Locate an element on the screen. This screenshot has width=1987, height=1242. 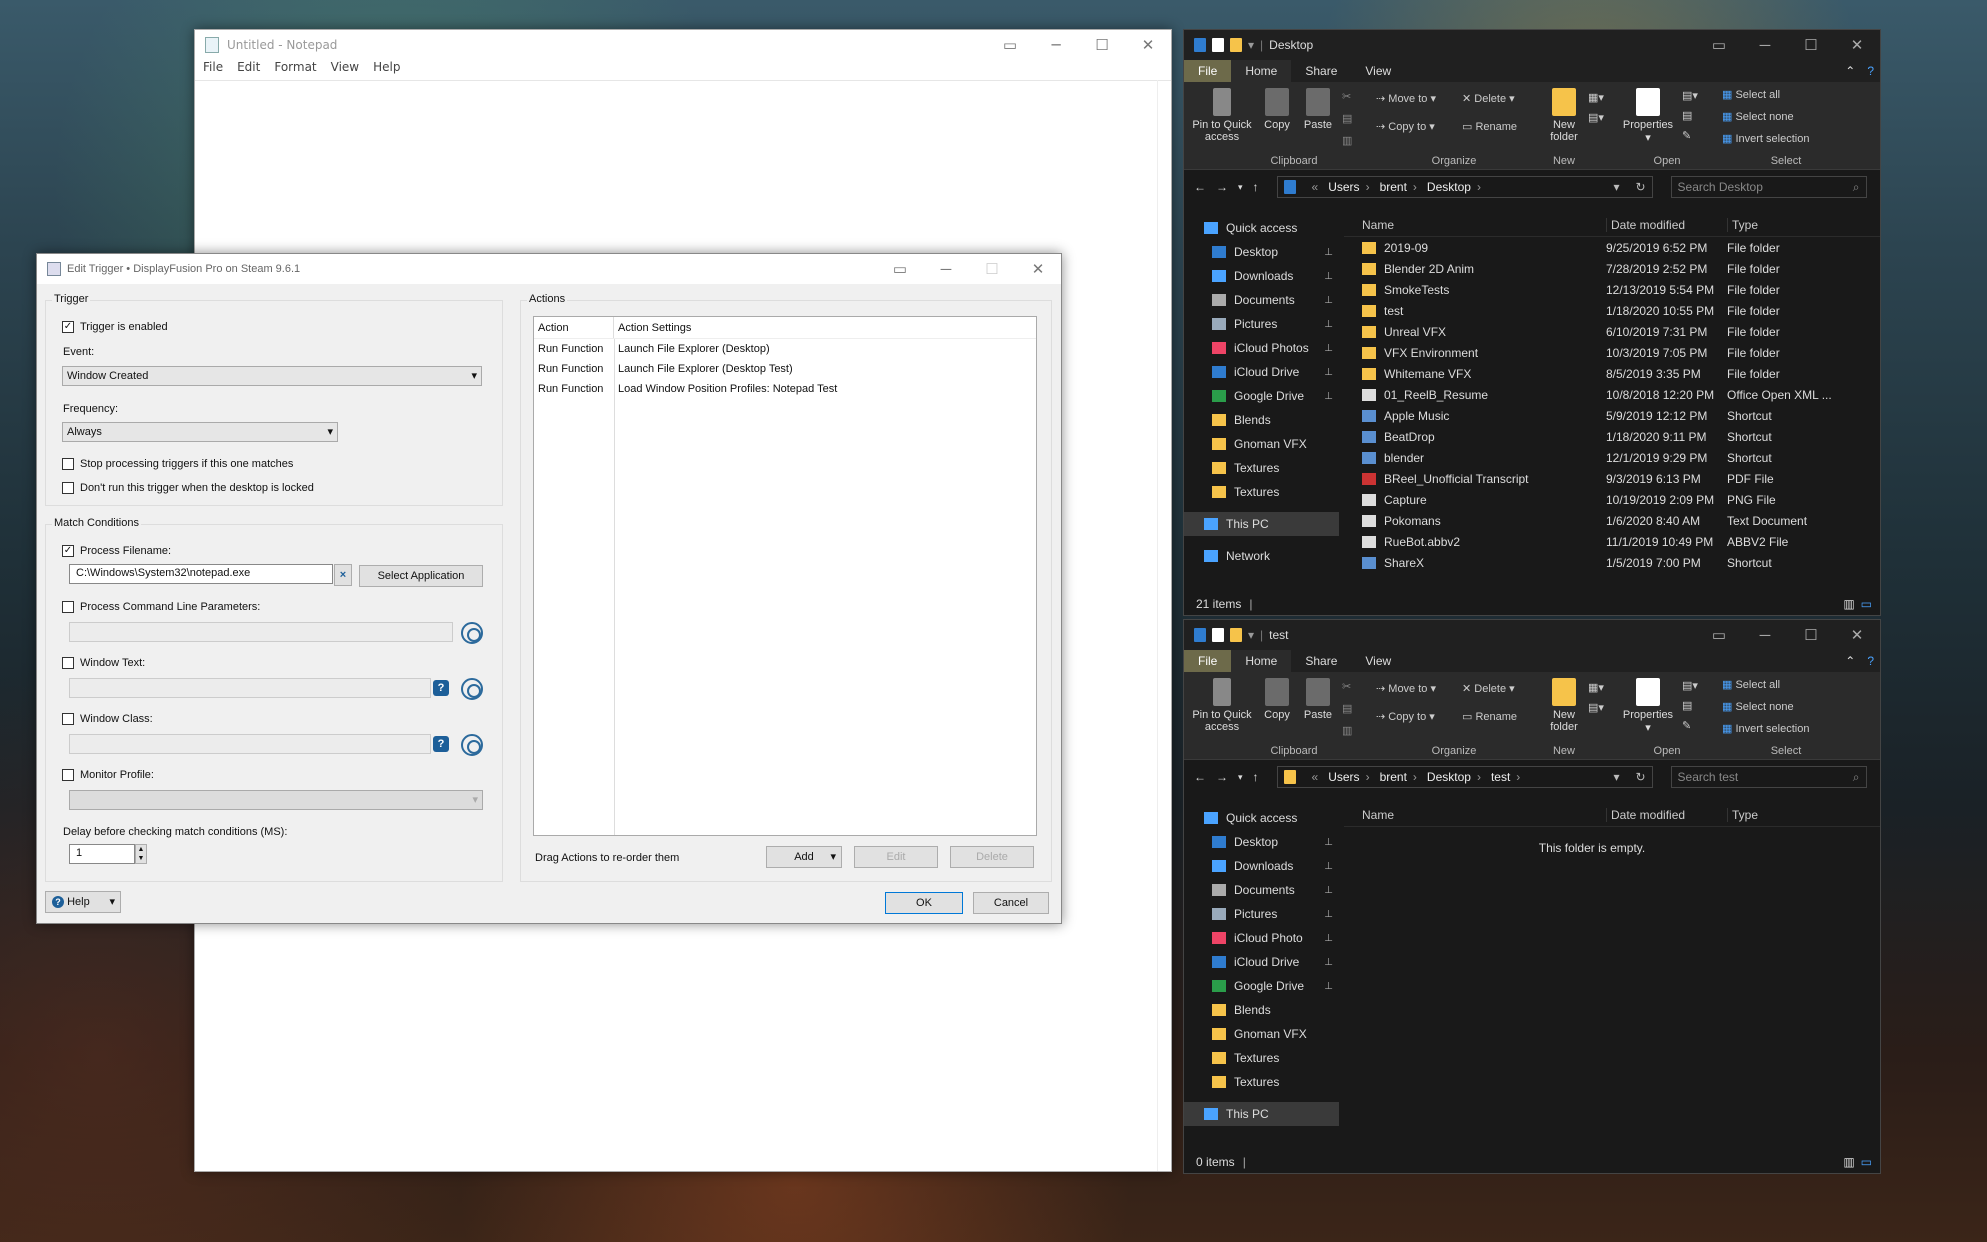
edit-button: Edit is located at coordinates (896, 857).